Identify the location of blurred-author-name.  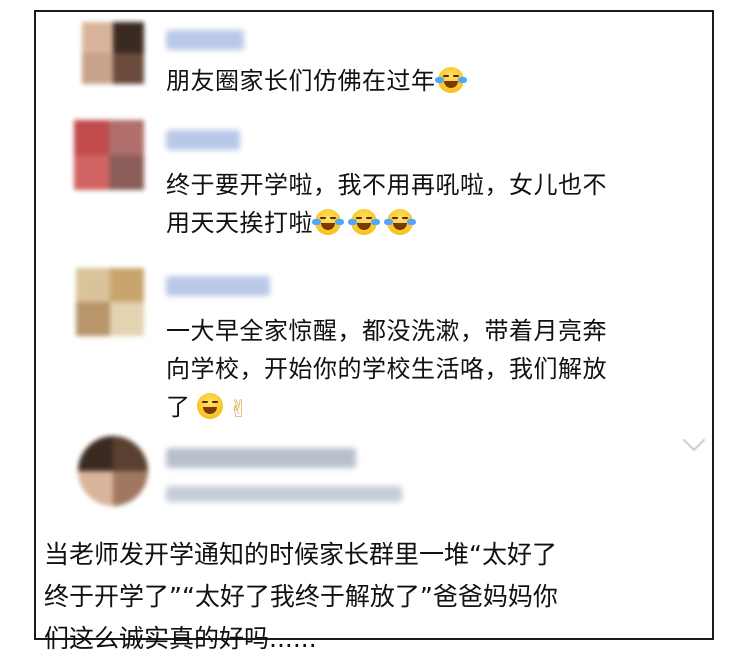
(261, 458).